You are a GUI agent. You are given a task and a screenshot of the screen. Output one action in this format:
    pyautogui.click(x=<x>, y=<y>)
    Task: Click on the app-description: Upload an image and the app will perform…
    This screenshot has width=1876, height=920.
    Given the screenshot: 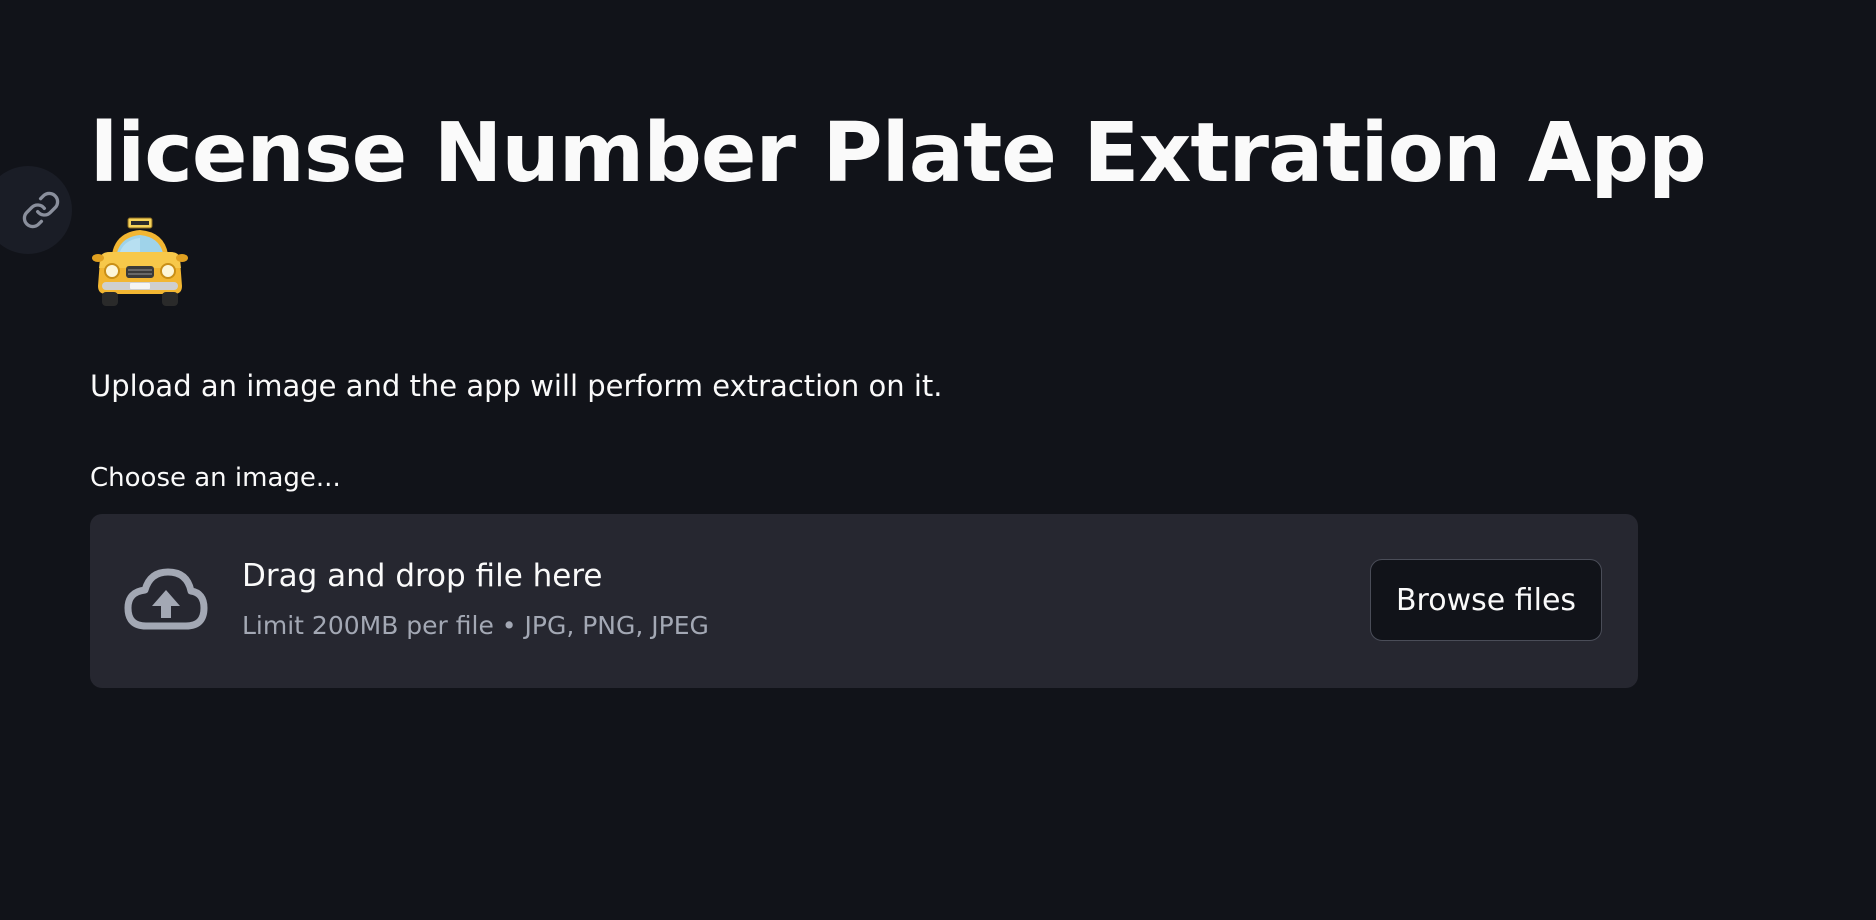 What is the action you would take?
    pyautogui.click(x=516, y=386)
    